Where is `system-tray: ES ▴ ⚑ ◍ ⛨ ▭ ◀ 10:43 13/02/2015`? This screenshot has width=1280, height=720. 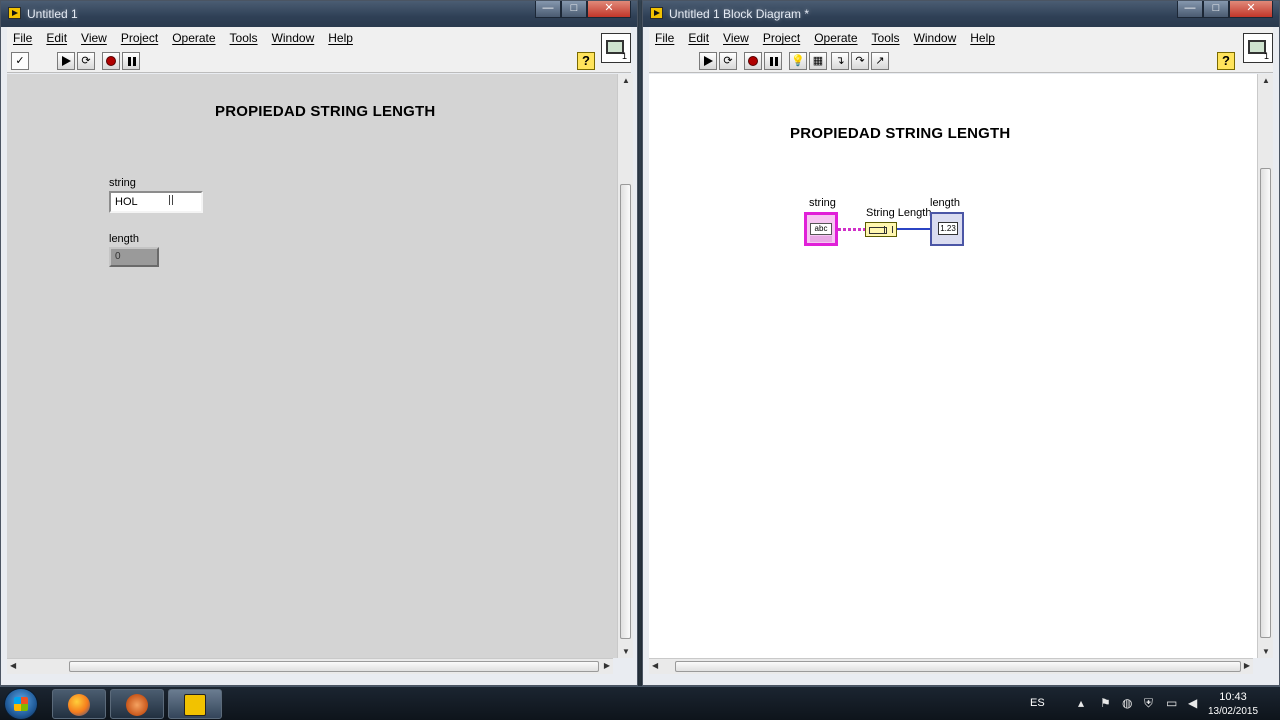
system-tray: ES ▴ ⚑ ◍ ⛨ ▭ ◀ 10:43 13/02/2015 is located at coordinates (1150, 703).